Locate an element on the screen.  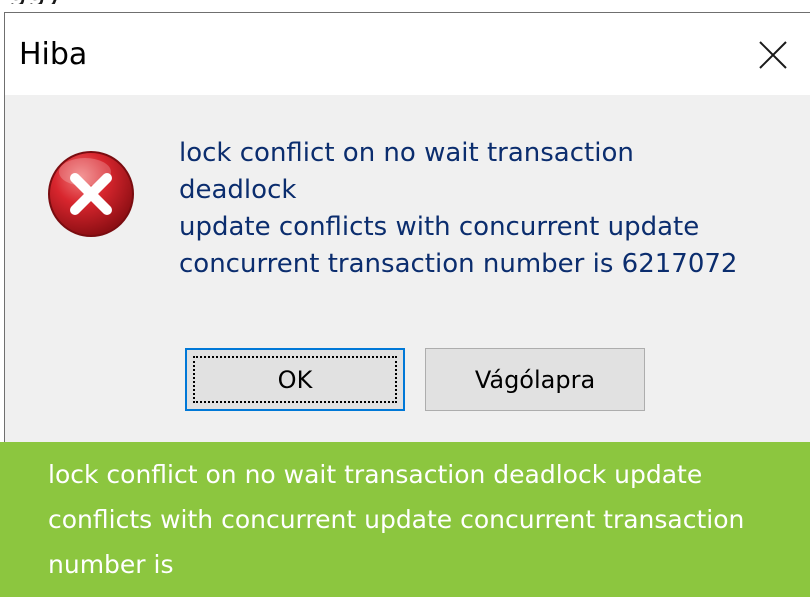
close-icon is located at coordinates (773, 55).